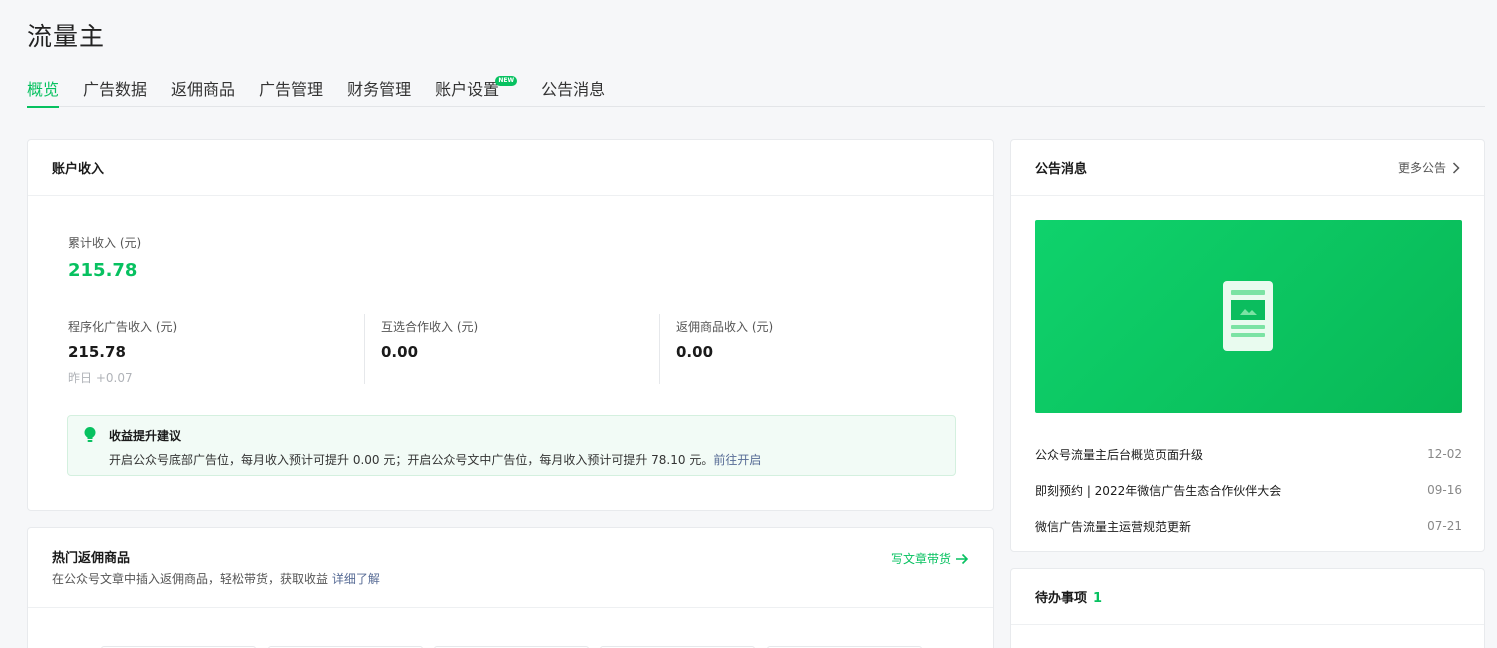 This screenshot has height=648, width=1497. Describe the element at coordinates (379, 88) in the screenshot. I see `tab-finance: 财务管理` at that location.